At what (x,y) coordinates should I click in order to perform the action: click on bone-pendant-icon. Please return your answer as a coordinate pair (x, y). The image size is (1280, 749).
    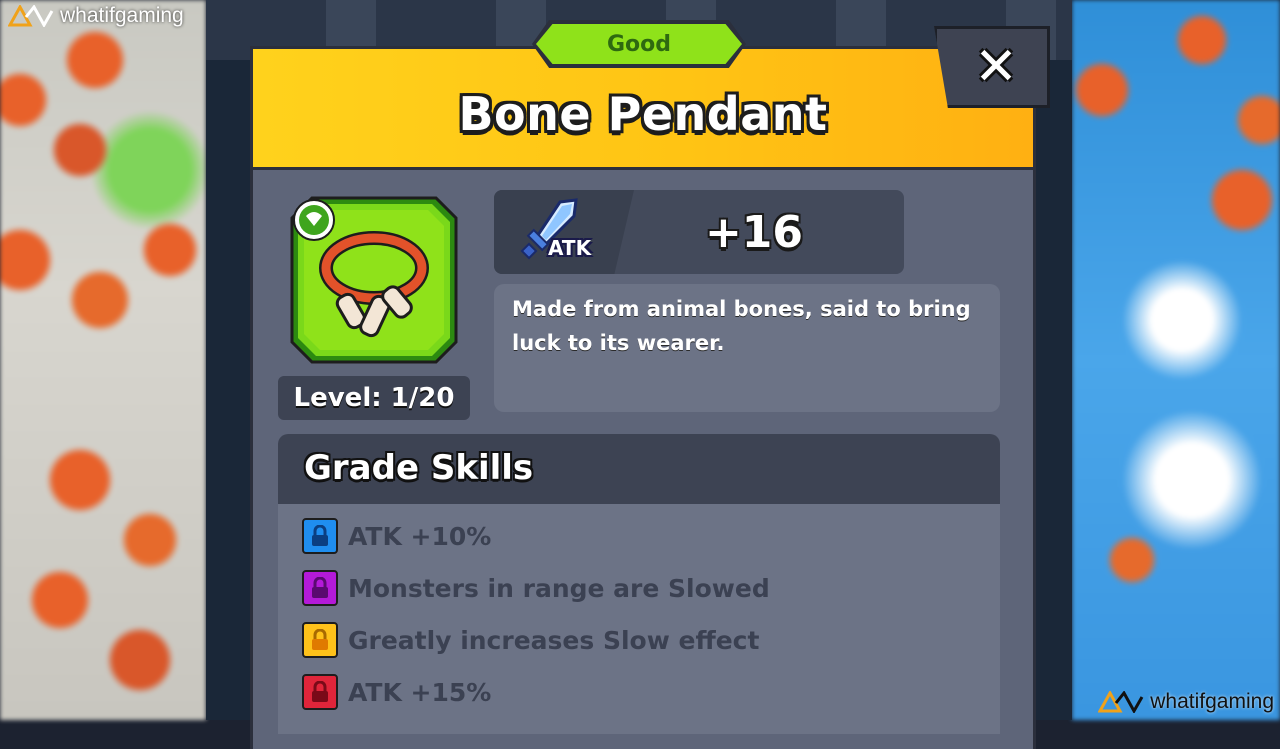
    Looking at the image, I should click on (374, 280).